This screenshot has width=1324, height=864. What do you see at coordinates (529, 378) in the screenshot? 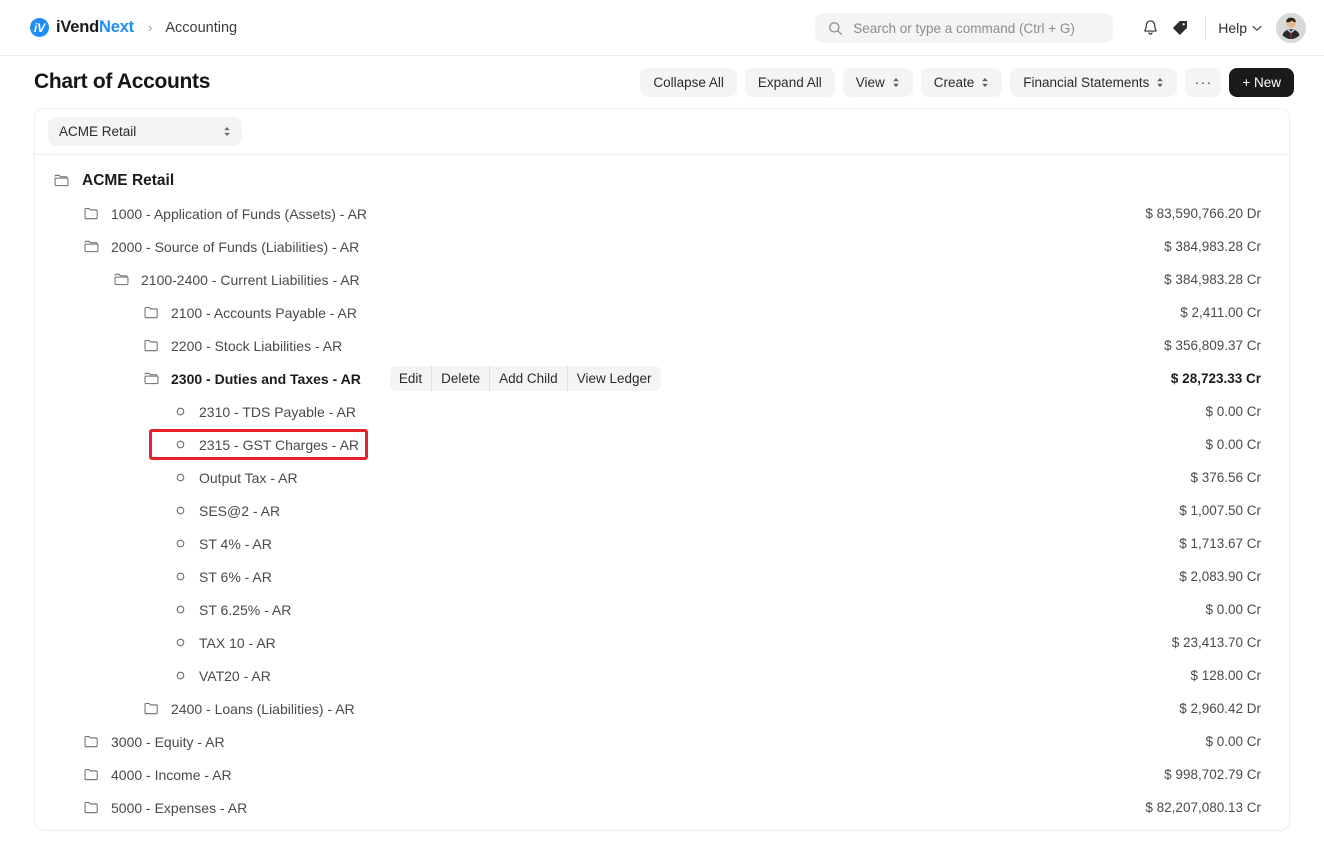
I see `add-child-button: Add Child` at bounding box center [529, 378].